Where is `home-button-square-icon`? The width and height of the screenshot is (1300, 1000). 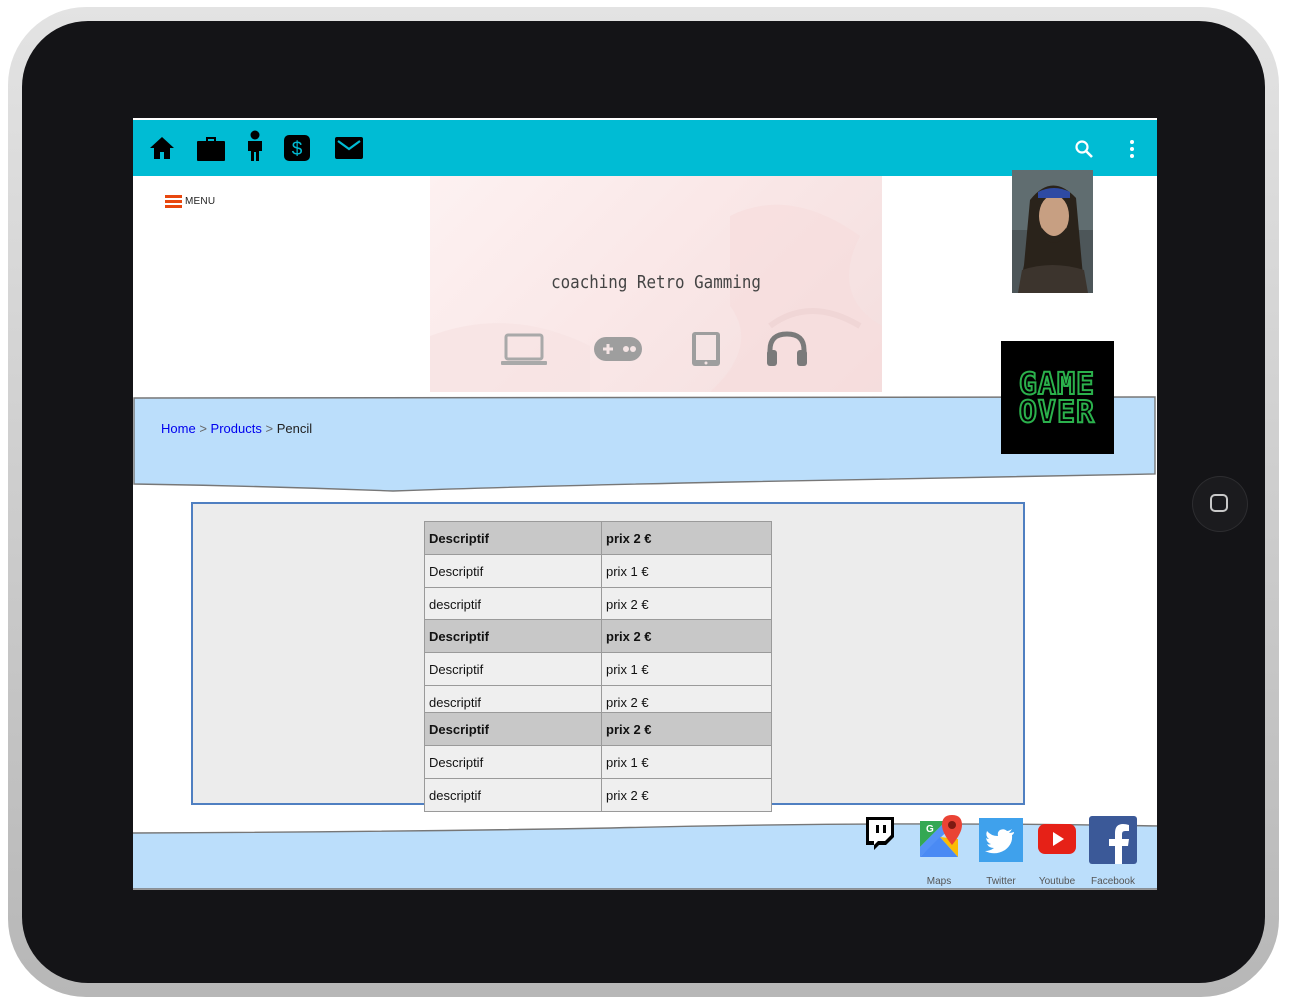 home-button-square-icon is located at coordinates (1219, 503).